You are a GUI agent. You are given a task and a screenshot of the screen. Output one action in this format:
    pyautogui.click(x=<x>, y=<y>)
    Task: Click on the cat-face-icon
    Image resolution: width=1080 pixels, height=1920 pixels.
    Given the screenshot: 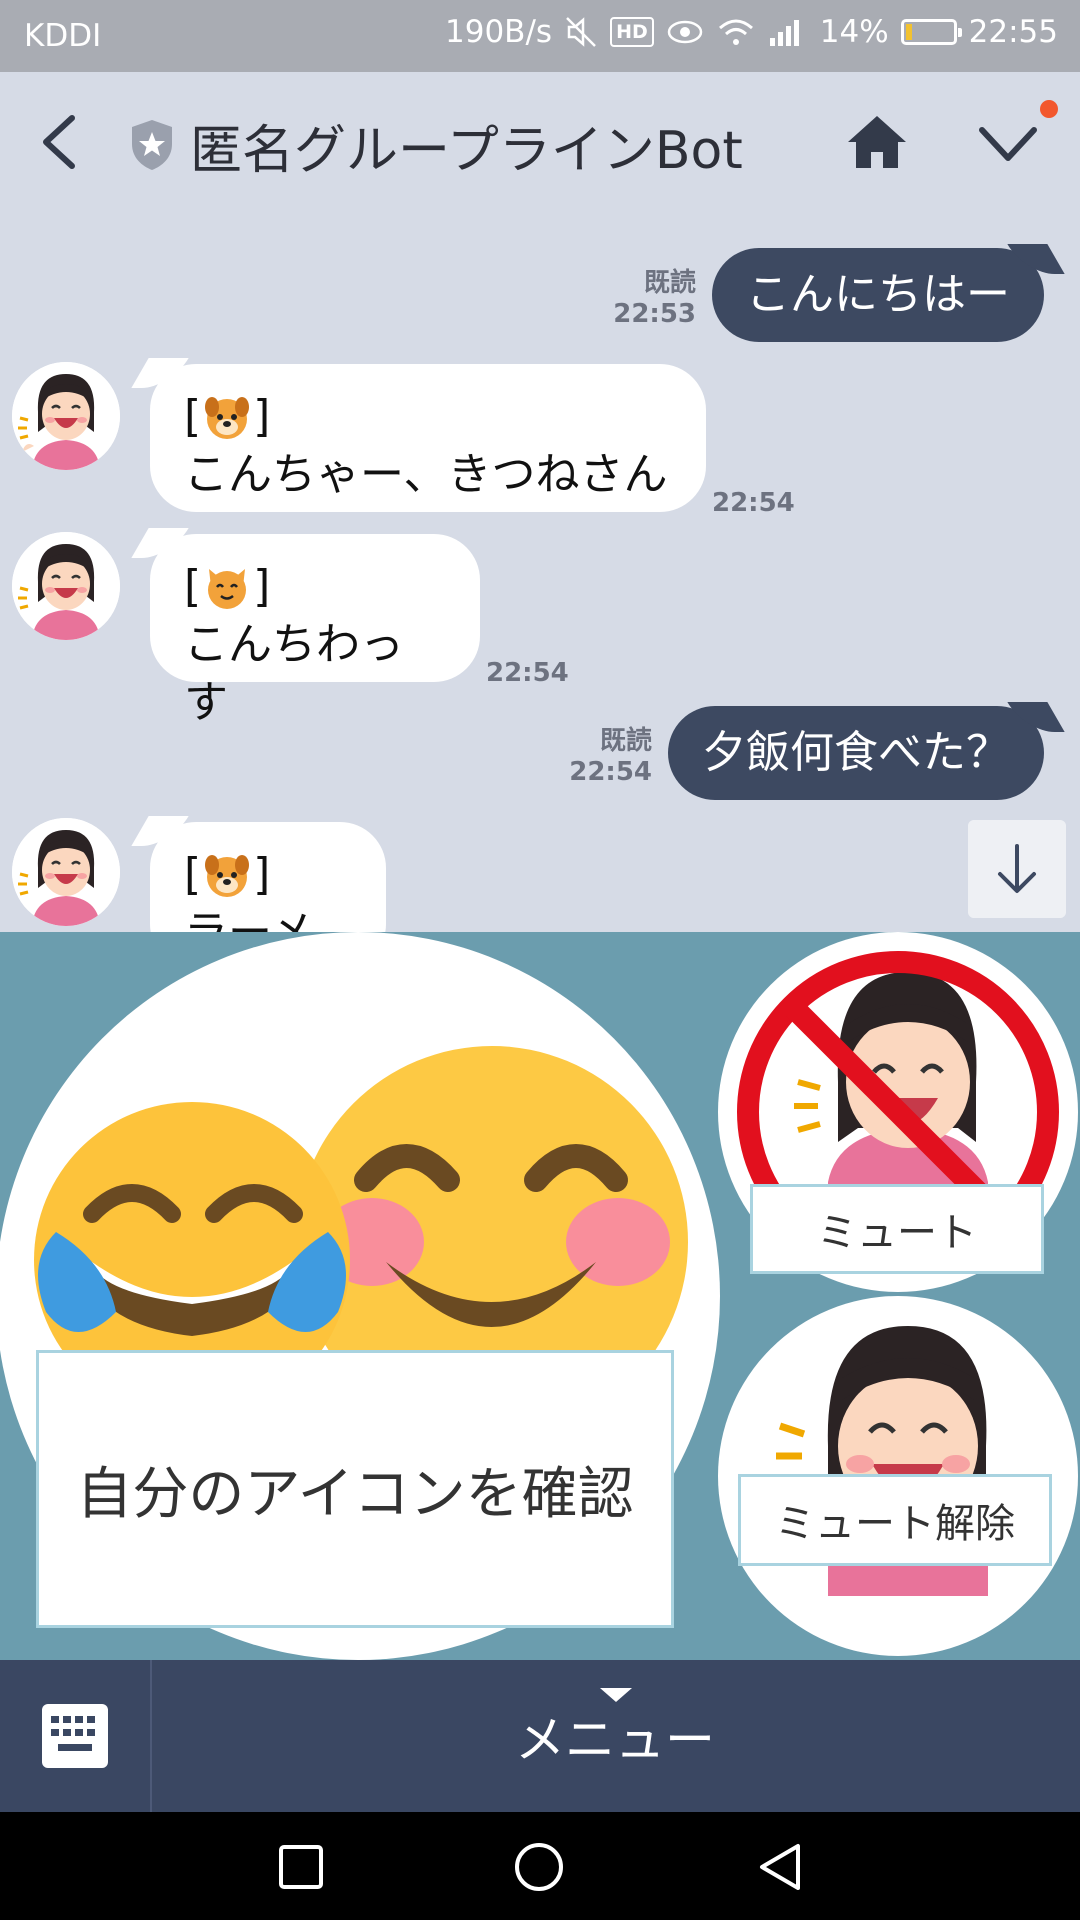 What is the action you would take?
    pyautogui.click(x=227, y=587)
    